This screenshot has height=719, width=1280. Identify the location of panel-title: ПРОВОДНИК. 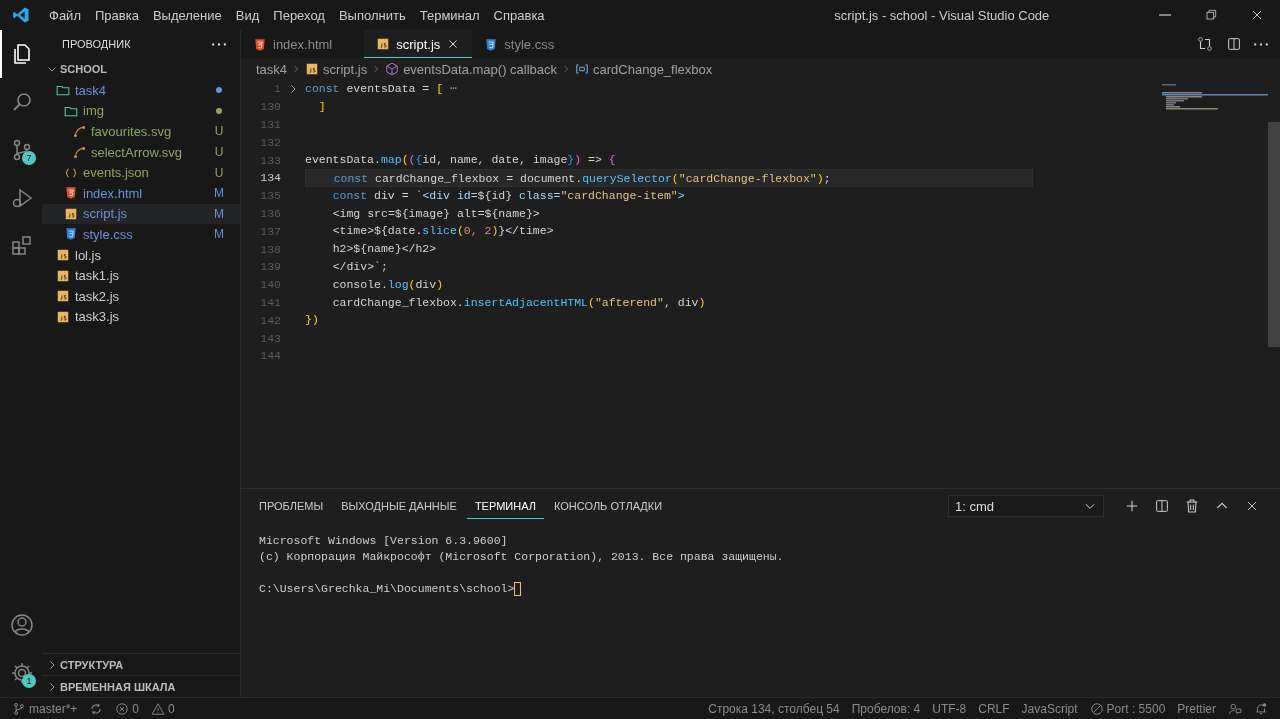
(96, 44).